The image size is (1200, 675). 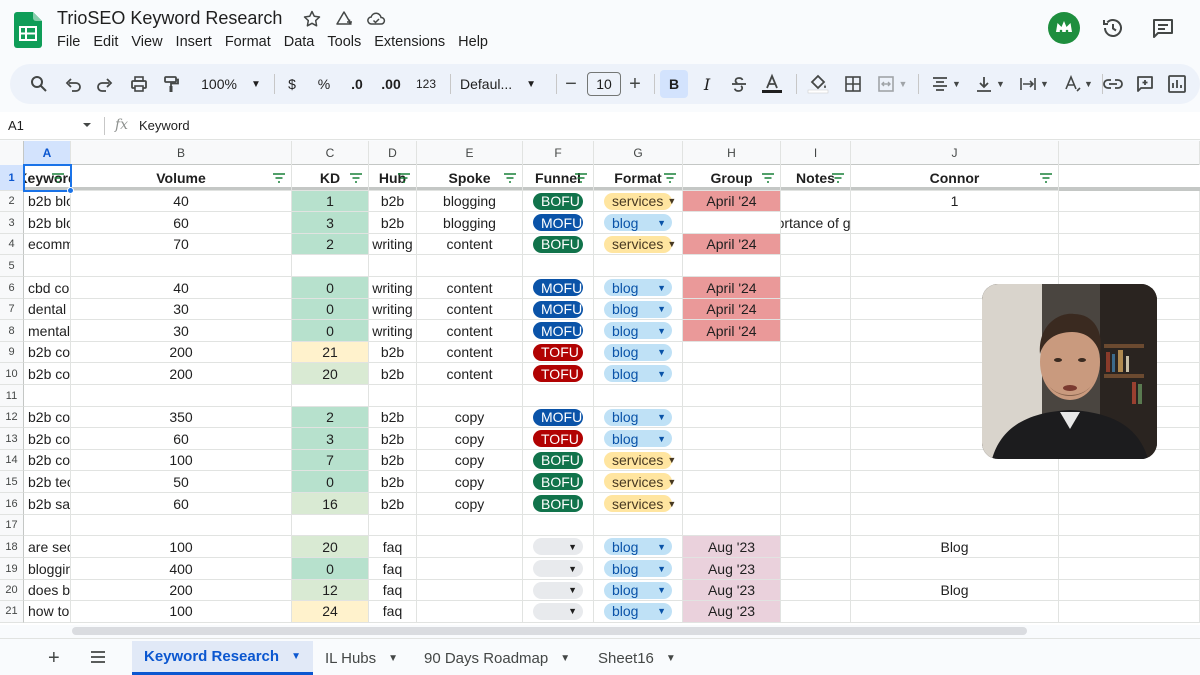 What do you see at coordinates (12, 482) in the screenshot?
I see `row-header-15: 15` at bounding box center [12, 482].